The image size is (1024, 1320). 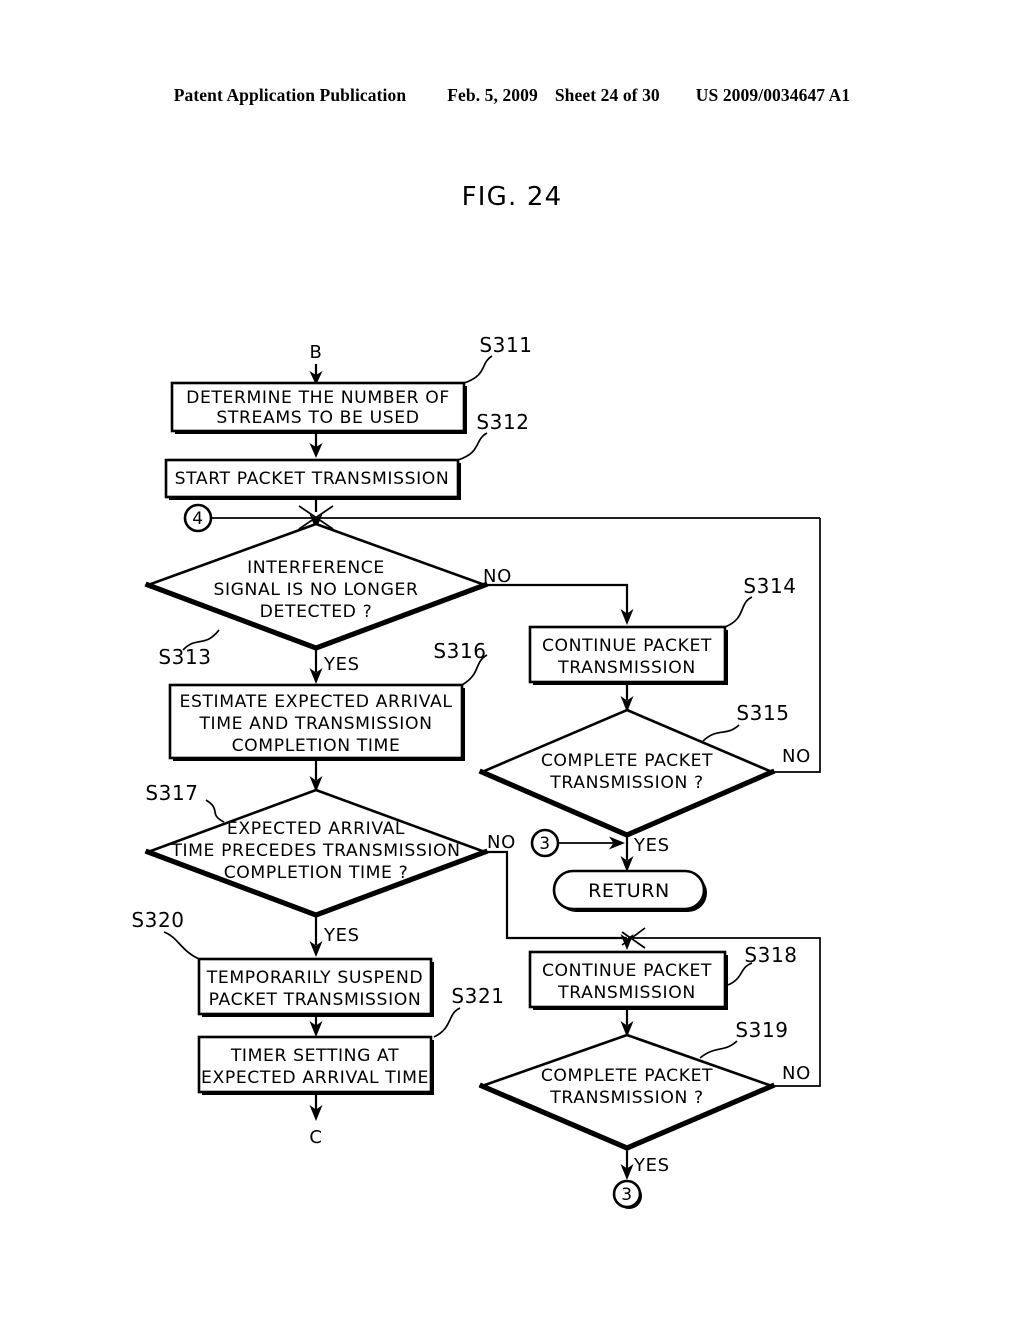 I want to click on arrow-s321-to-c, so click(x=316, y=1106).